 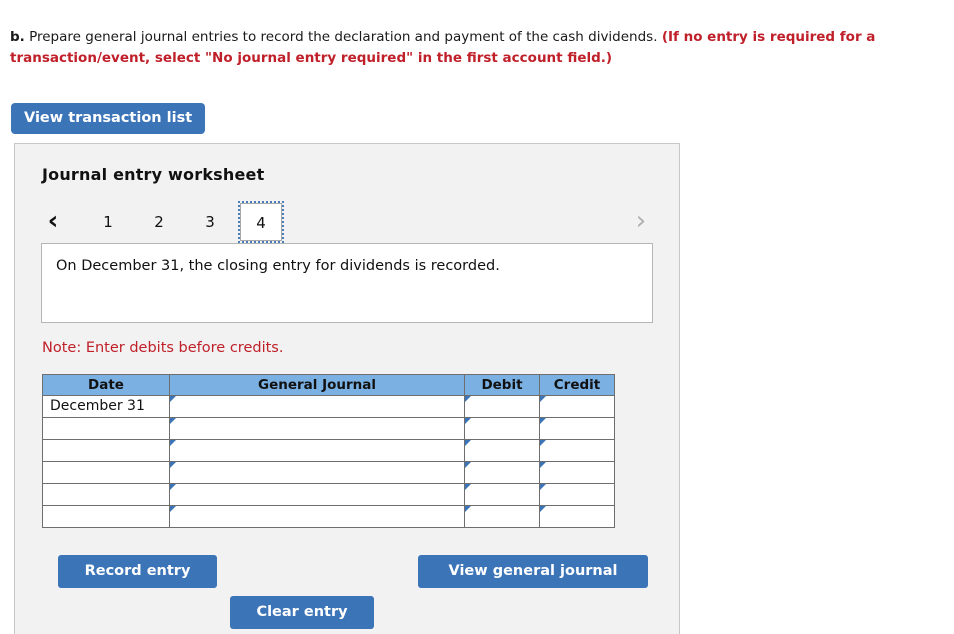 I want to click on cell-date-value: December 31, so click(x=97, y=406).